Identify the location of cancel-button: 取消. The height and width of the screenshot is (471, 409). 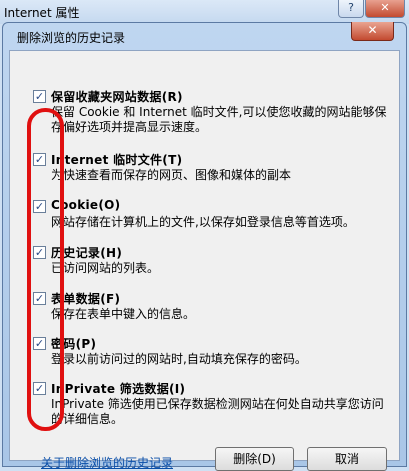
(347, 459).